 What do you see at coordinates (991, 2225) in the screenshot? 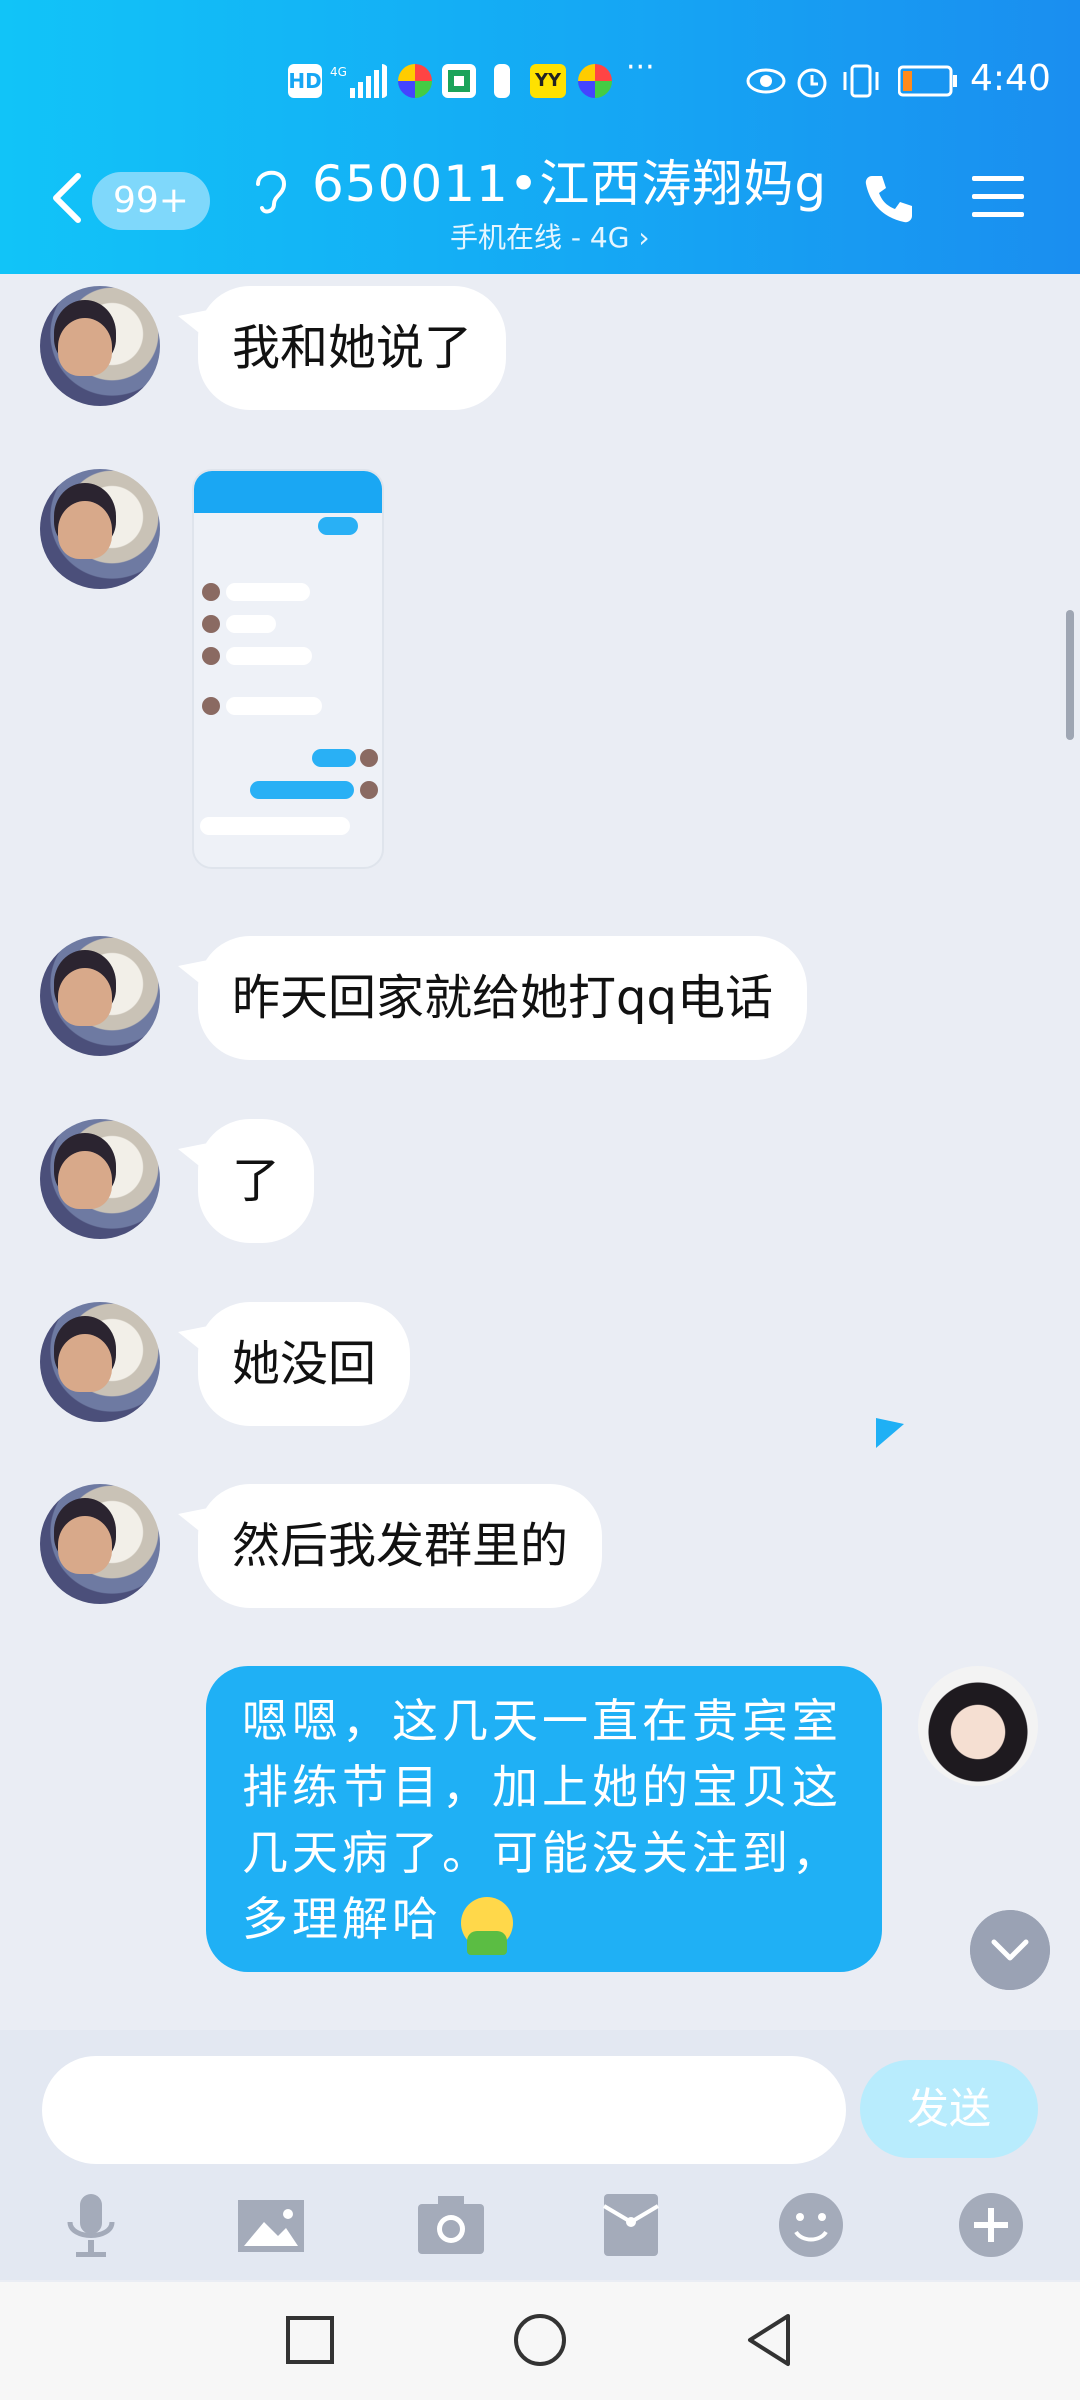
I see `plus-icon` at bounding box center [991, 2225].